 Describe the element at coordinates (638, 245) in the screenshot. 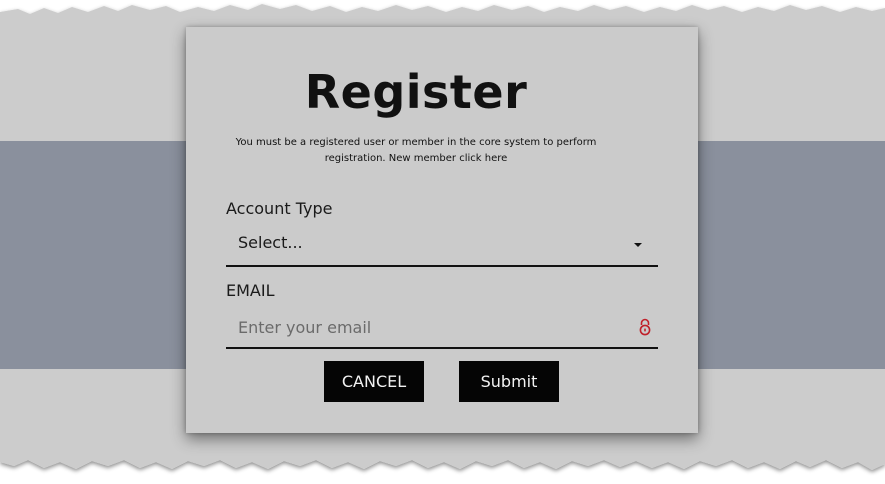

I see `chevron-down-icon` at that location.